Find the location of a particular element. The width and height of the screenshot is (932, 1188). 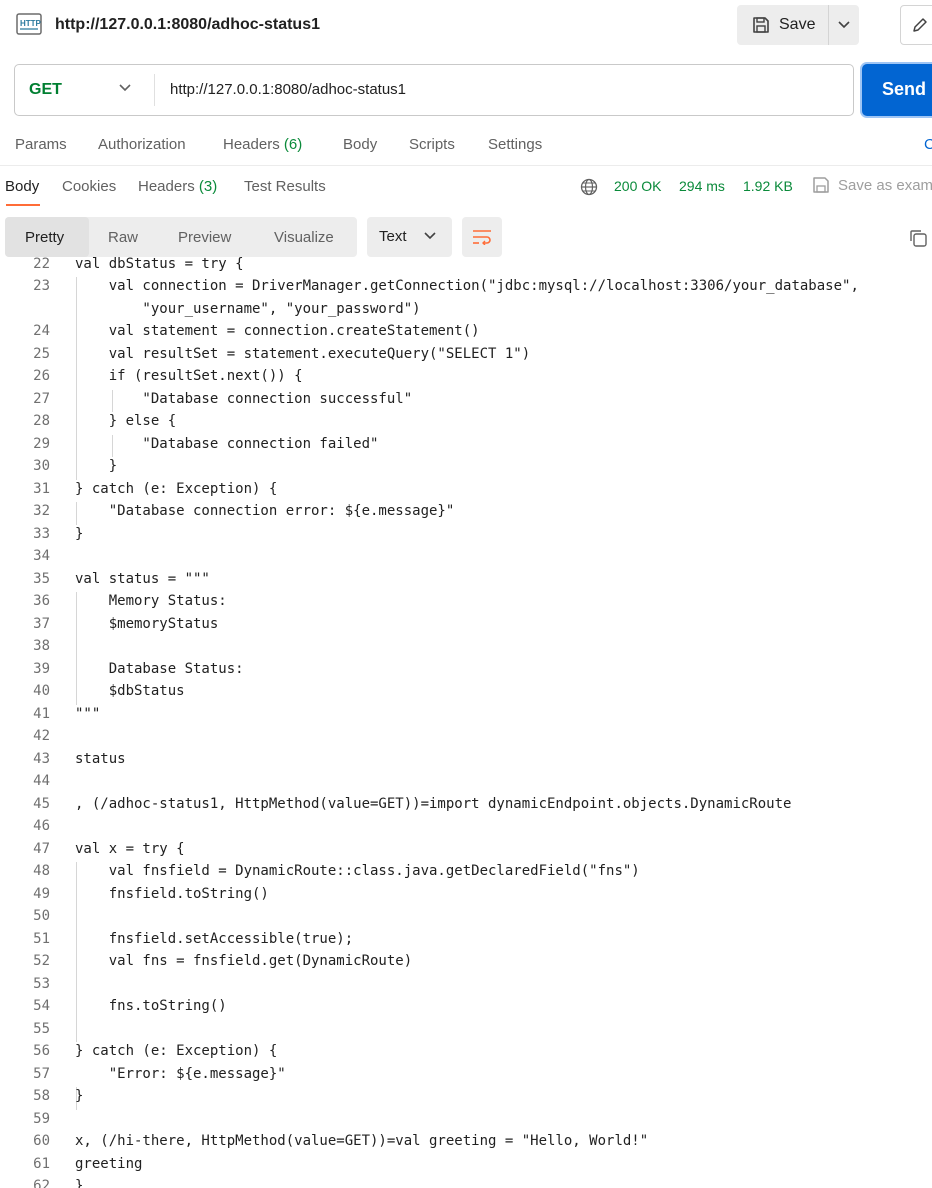

tab-count: (3) is located at coordinates (208, 186).